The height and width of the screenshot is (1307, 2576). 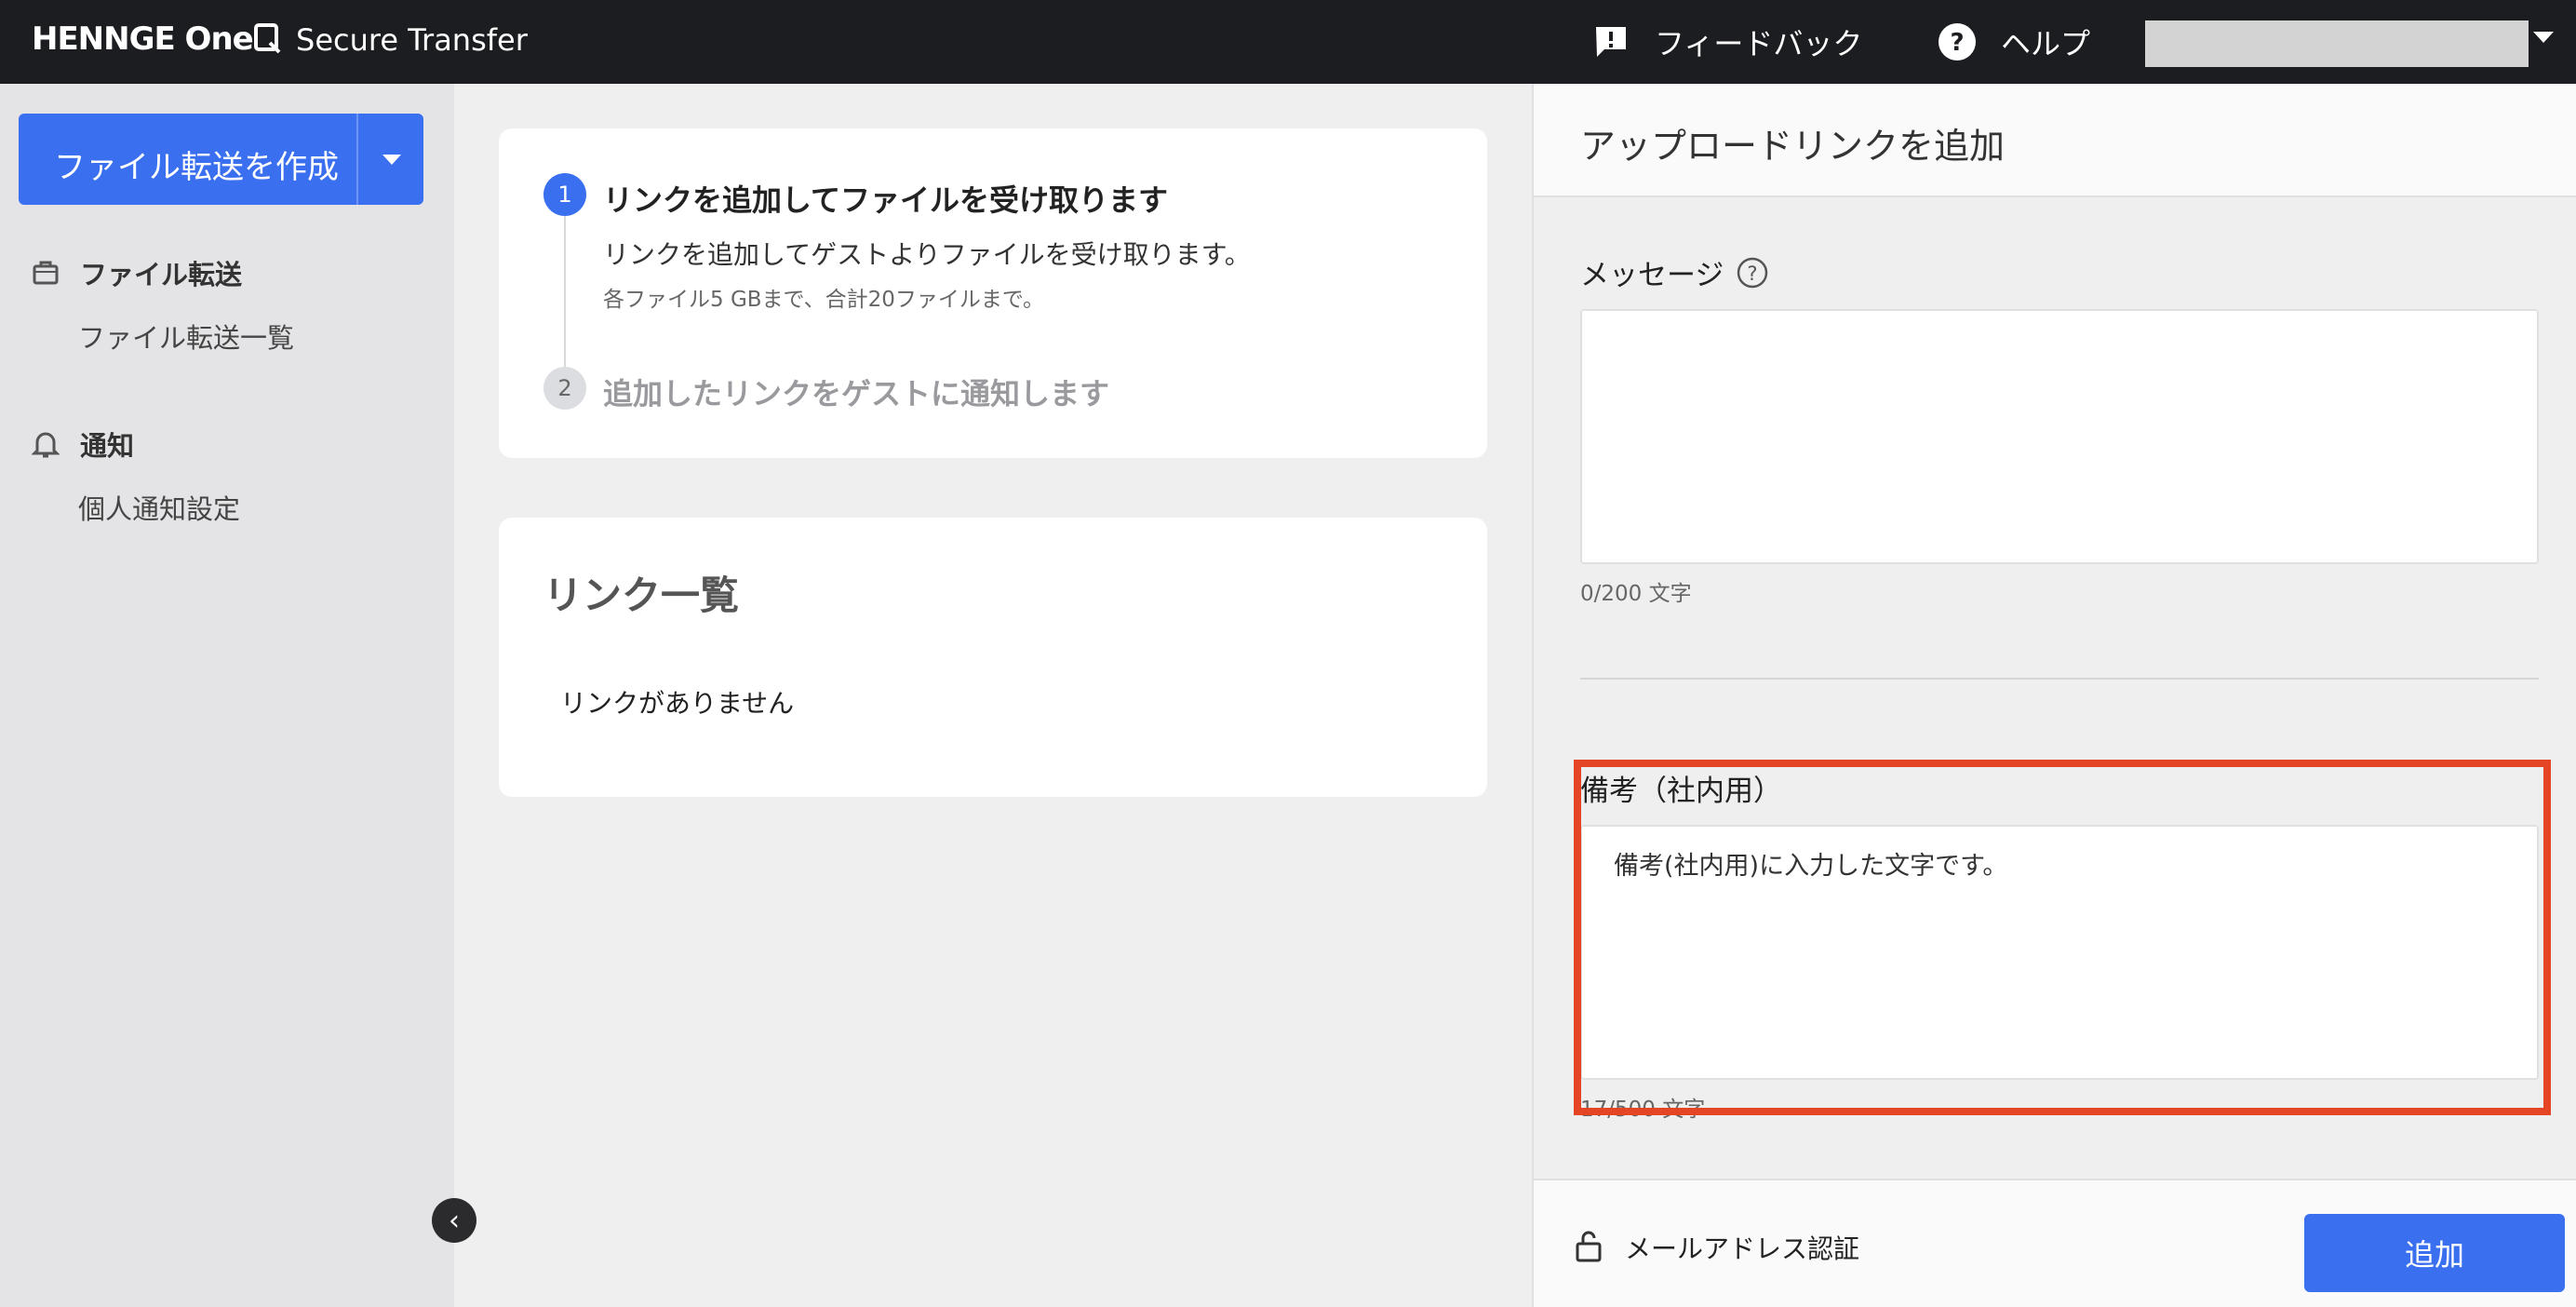 What do you see at coordinates (186, 336) in the screenshot?
I see `sidebar-item-transfer-list: ファイル転送一覧` at bounding box center [186, 336].